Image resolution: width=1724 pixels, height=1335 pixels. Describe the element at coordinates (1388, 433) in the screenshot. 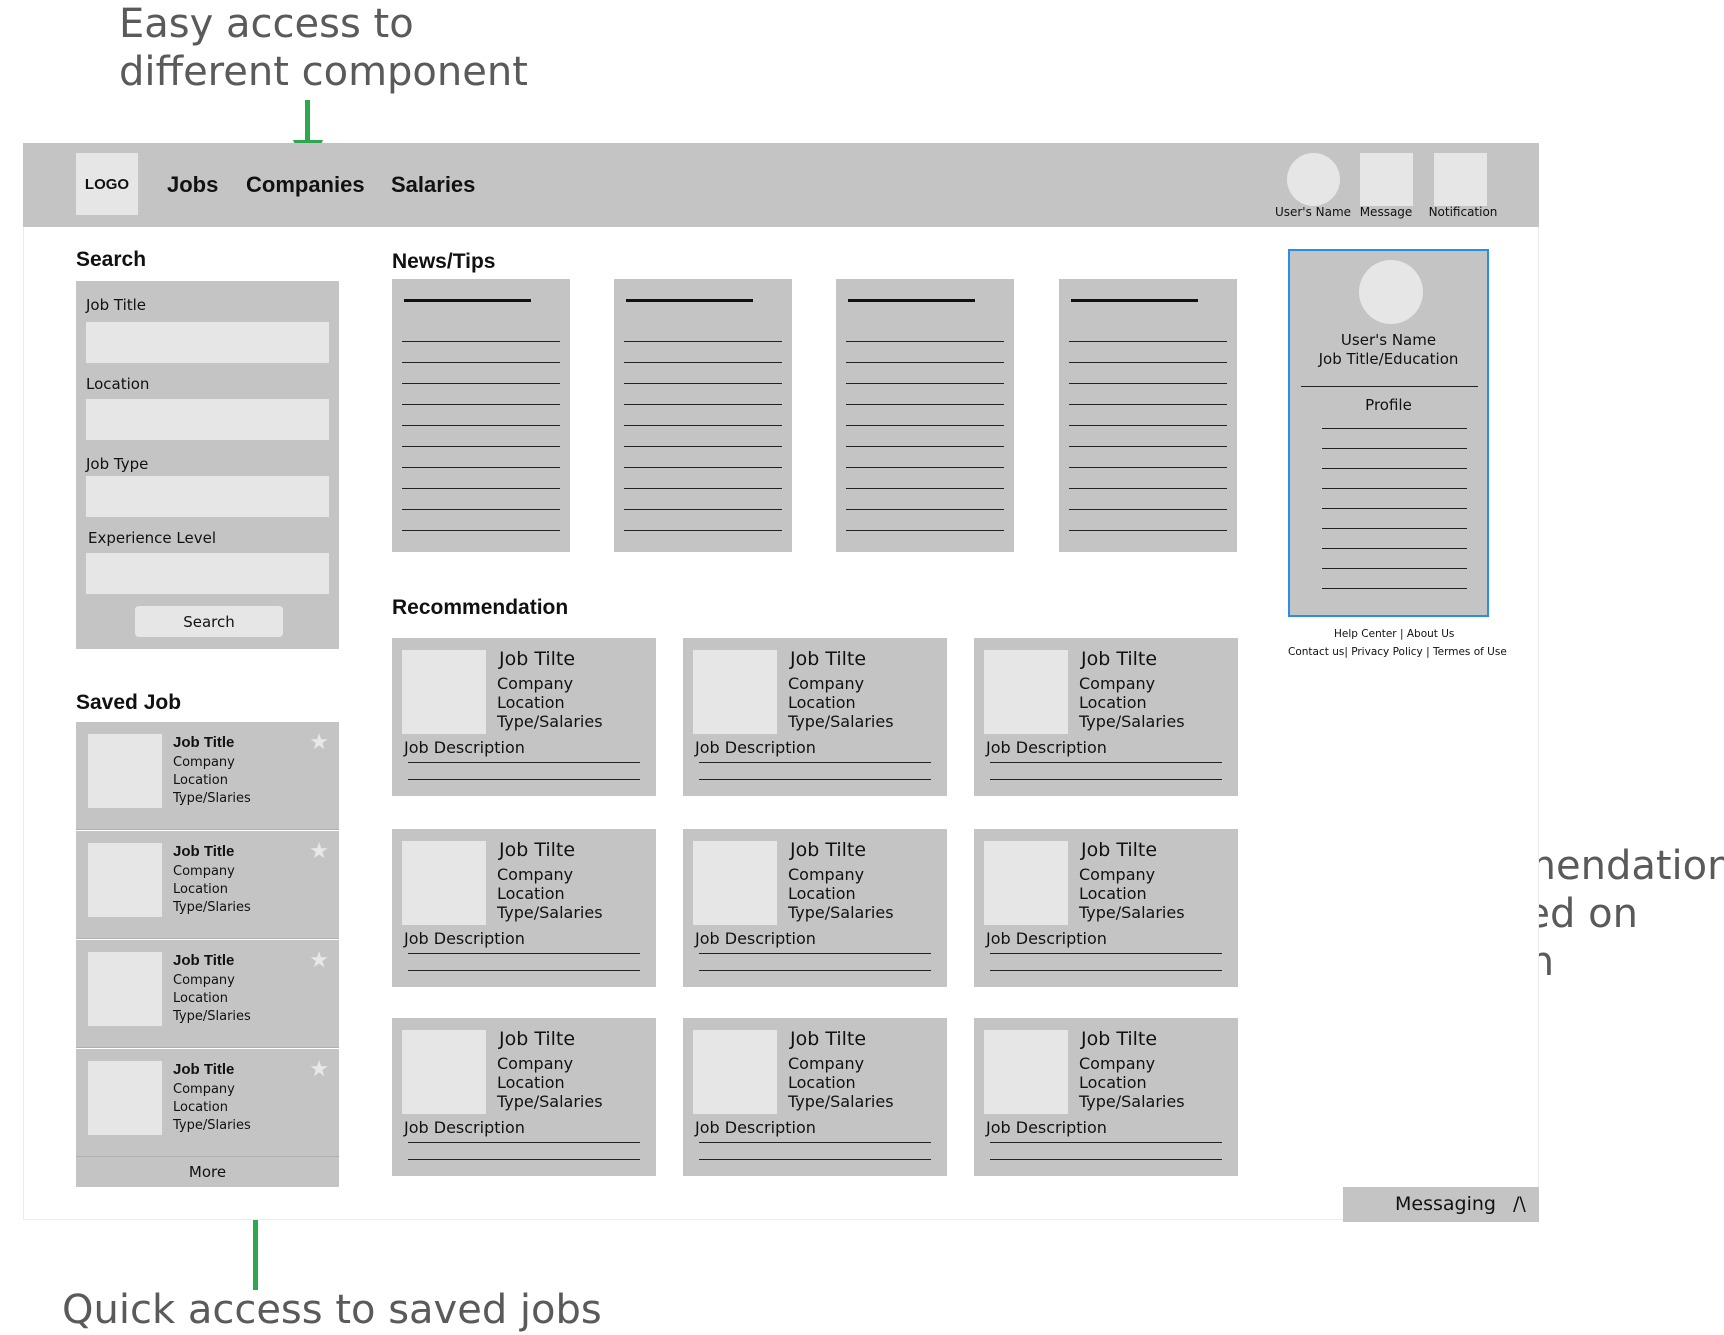

I see `profile-card: User's Name Job Title/Education Profile` at that location.